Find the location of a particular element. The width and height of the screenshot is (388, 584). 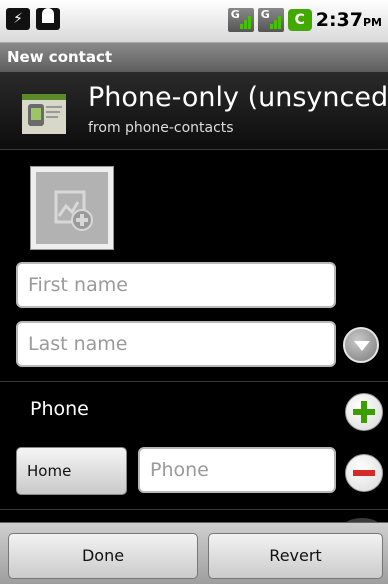

done-label: Done is located at coordinates (103, 555).